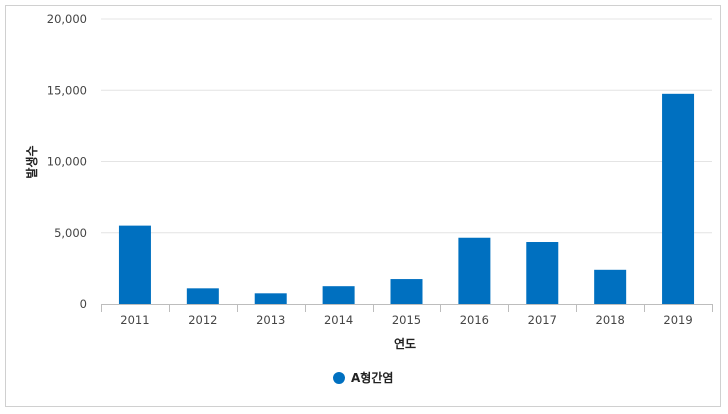  Describe the element at coordinates (610, 320) in the screenshot. I see `x-tick-label: 2018` at that location.